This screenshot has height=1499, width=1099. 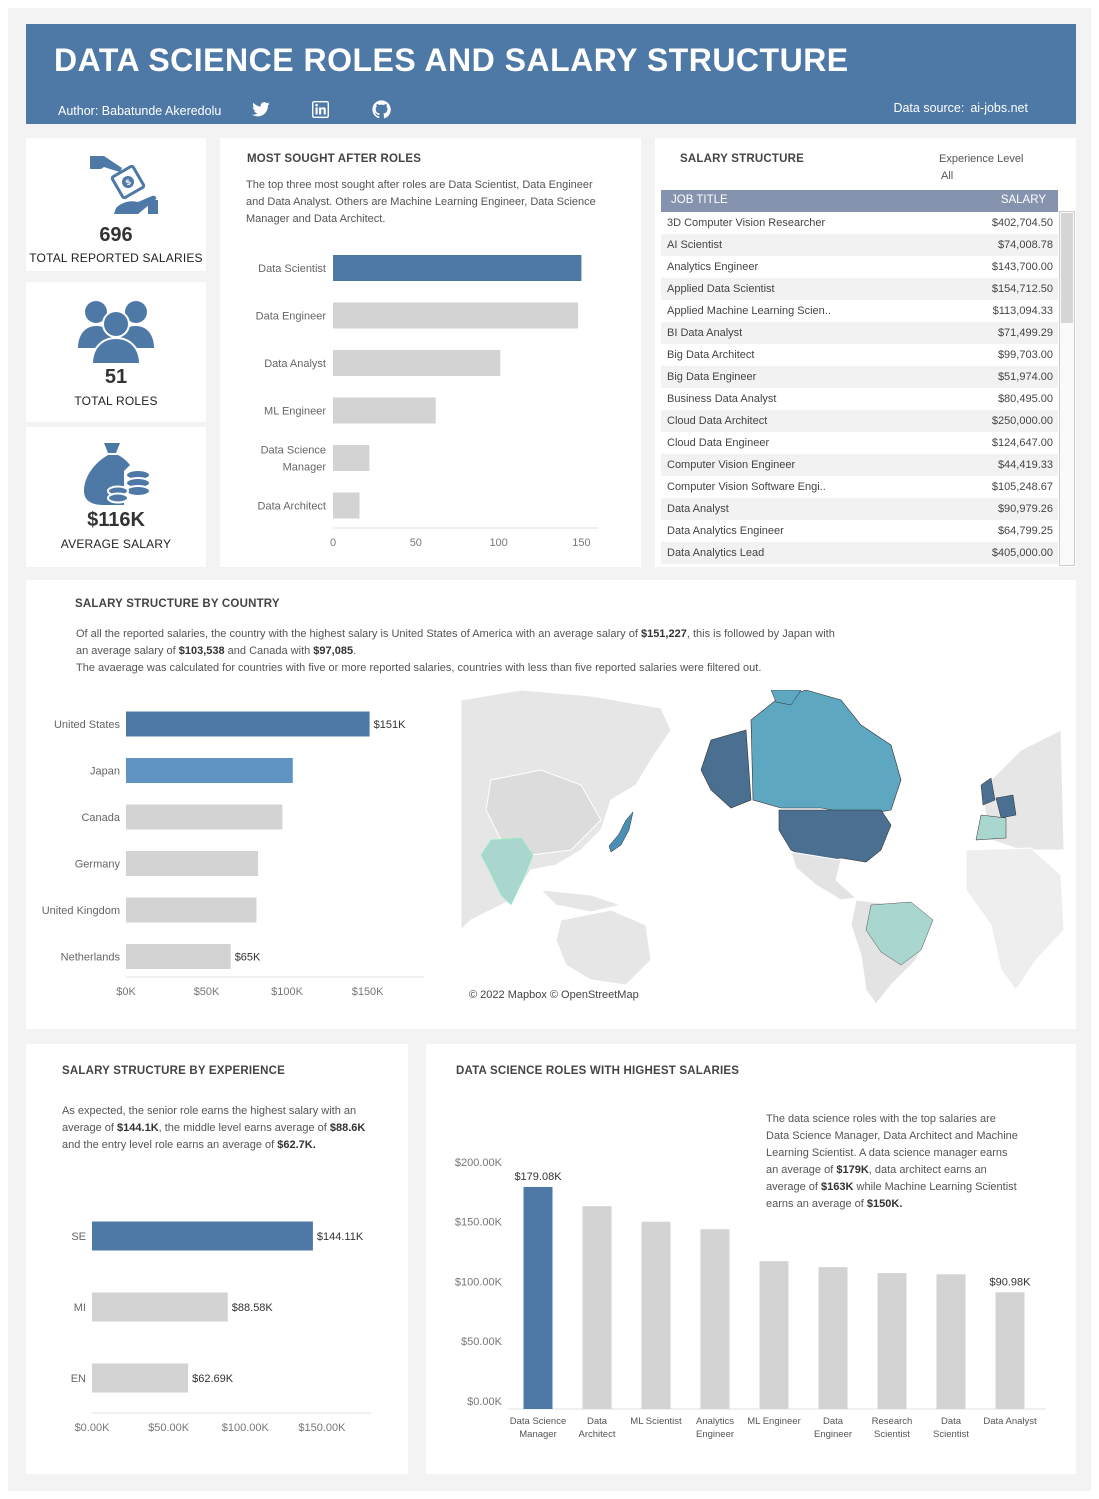 I want to click on salary-cell: $44,419.33, so click(x=1025, y=465).